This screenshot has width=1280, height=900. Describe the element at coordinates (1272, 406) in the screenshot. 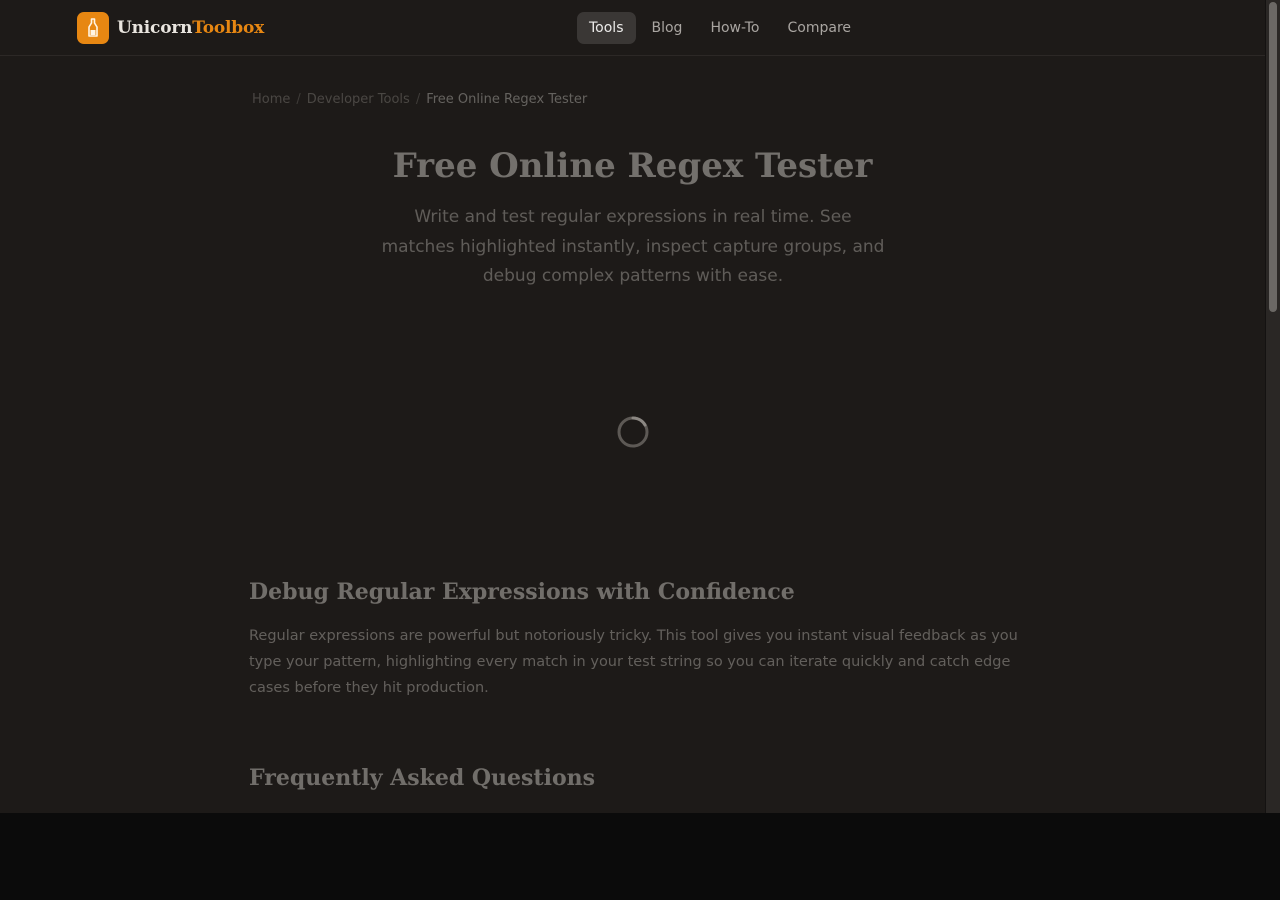

I see `vertical-scrollbar` at that location.